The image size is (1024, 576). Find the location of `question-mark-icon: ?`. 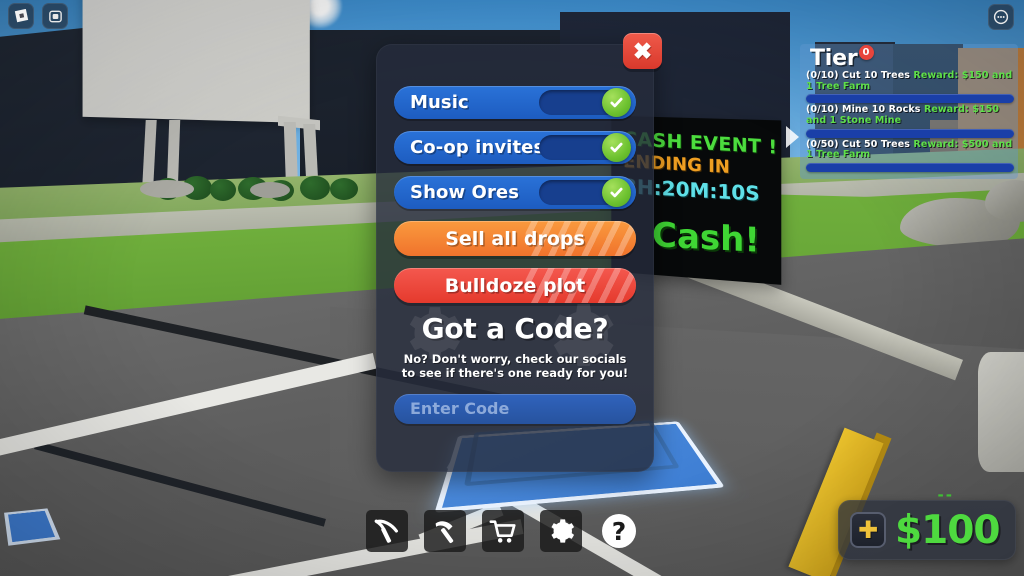

question-mark-icon: ? is located at coordinates (619, 531).